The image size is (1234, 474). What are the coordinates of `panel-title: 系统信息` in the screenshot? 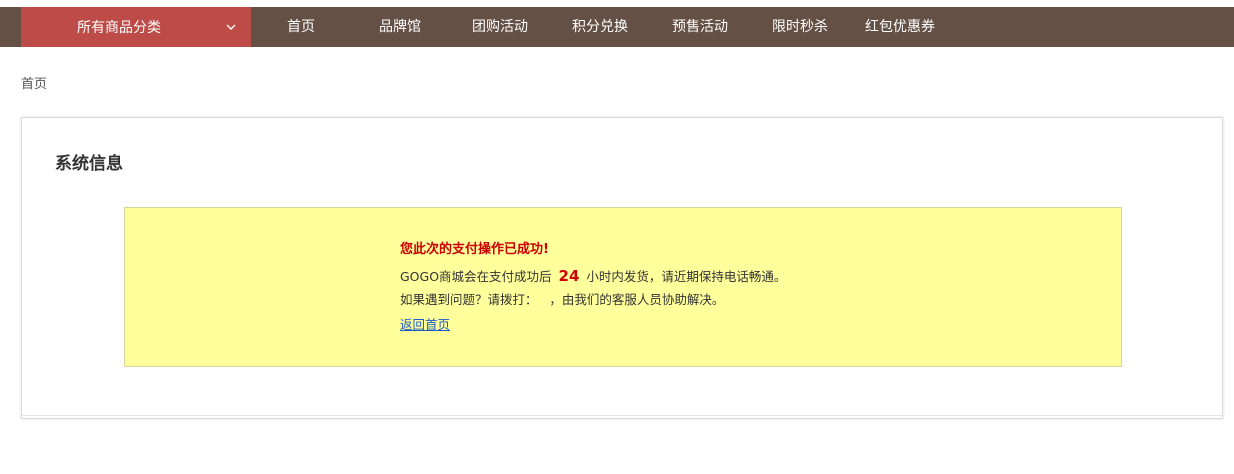 It's located at (89, 164).